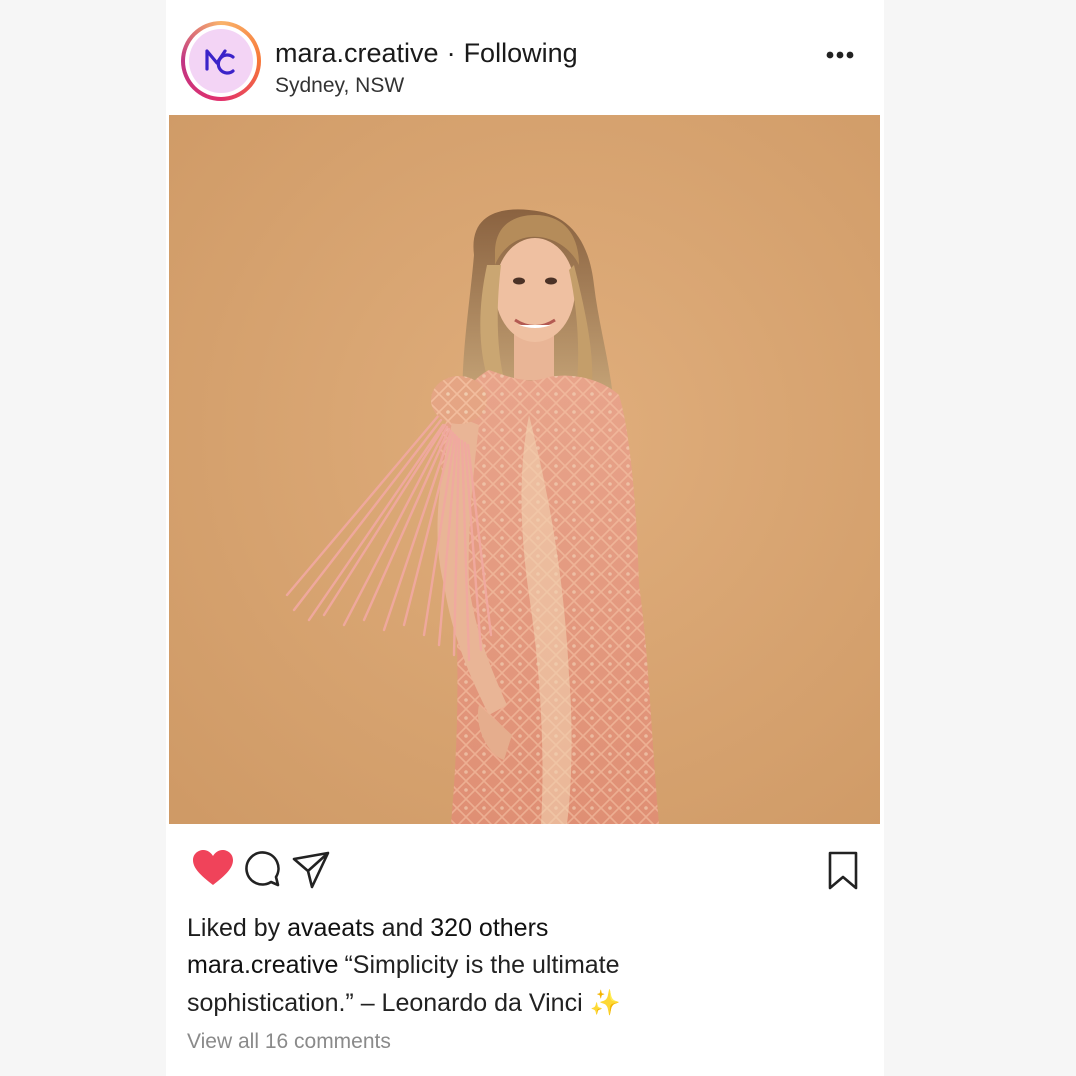 The width and height of the screenshot is (1076, 1076). I want to click on liked-by-others-link: 320 others, so click(489, 928).